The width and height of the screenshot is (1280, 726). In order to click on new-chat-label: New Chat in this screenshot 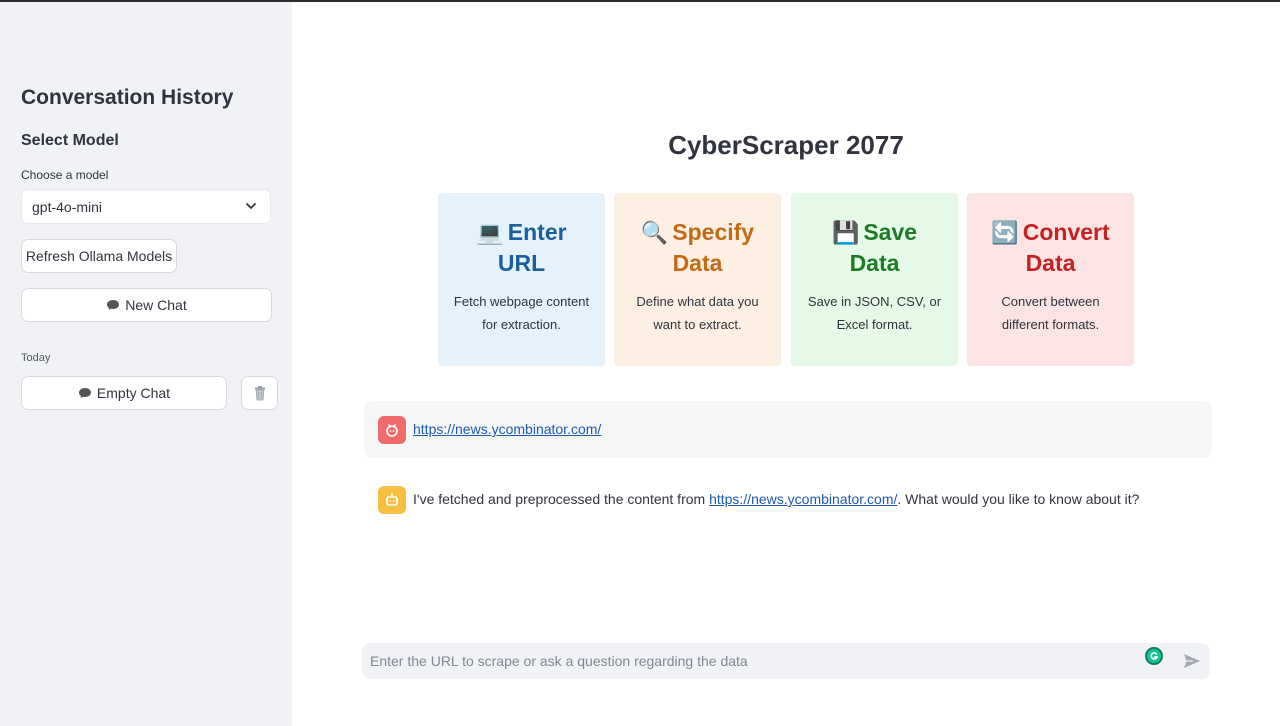, I will do `click(156, 305)`.